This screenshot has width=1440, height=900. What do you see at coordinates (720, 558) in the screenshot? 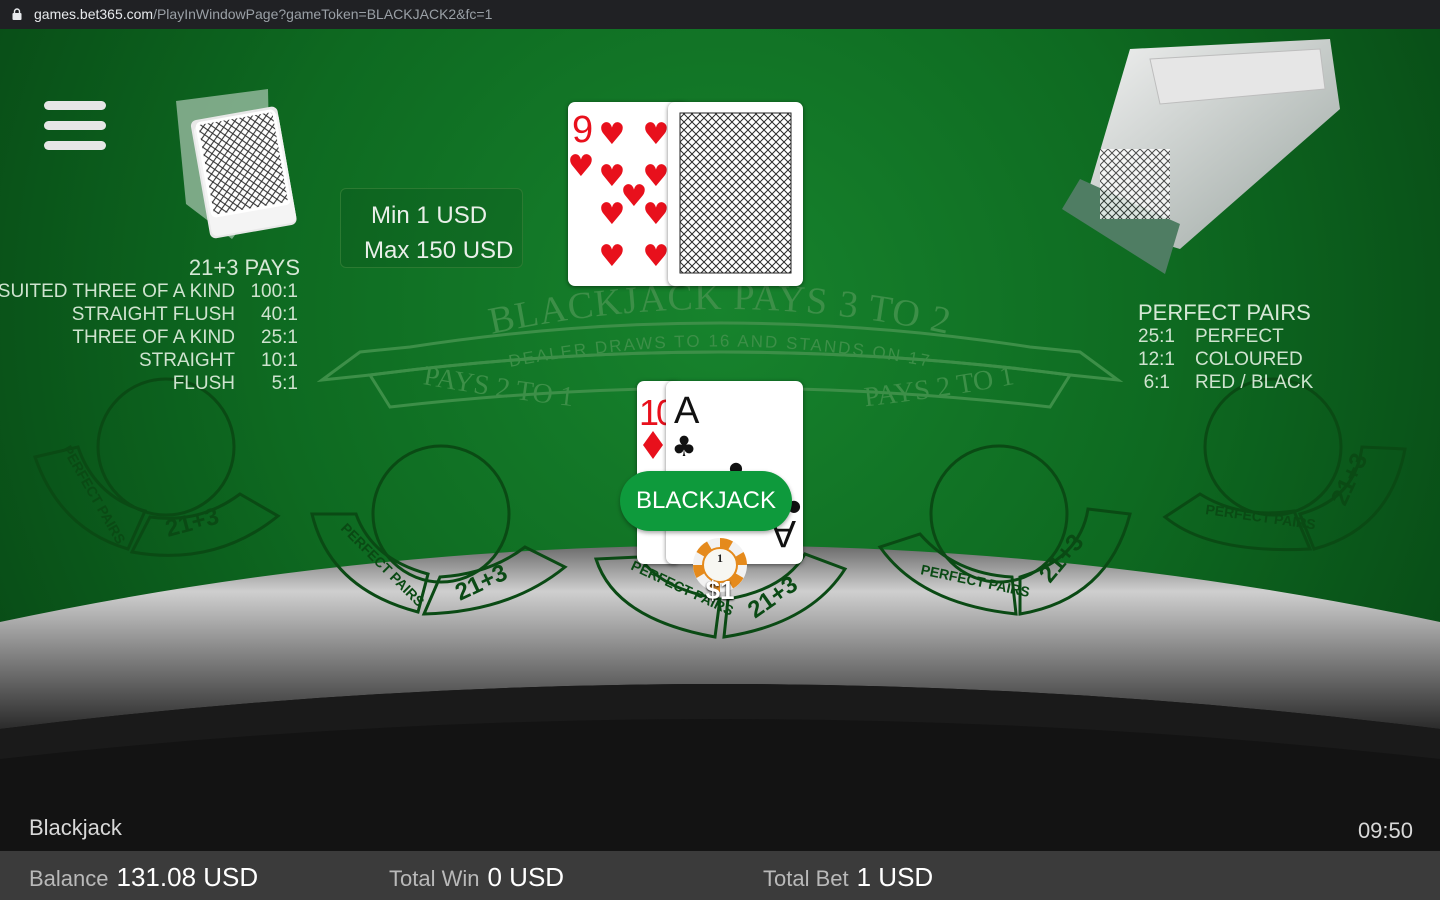
I see `svg-text: 1` at bounding box center [720, 558].